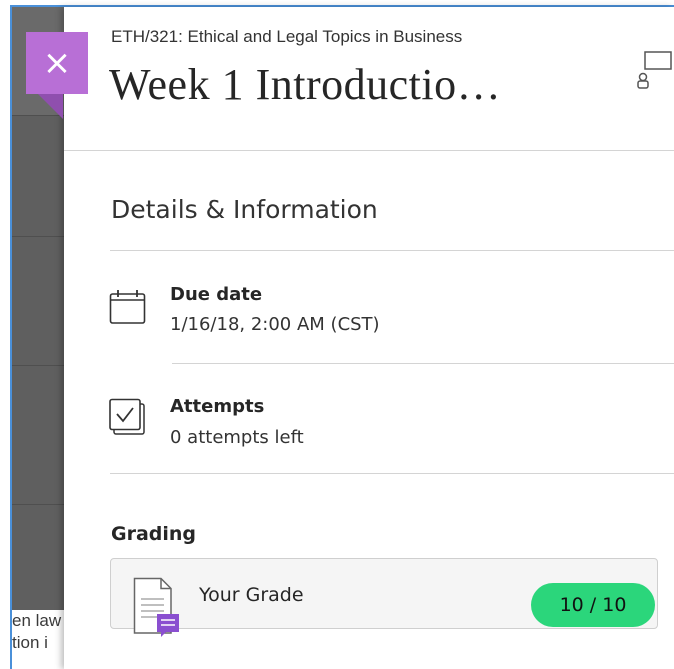  I want to click on background-page-text: en law tion i, so click(38, 639).